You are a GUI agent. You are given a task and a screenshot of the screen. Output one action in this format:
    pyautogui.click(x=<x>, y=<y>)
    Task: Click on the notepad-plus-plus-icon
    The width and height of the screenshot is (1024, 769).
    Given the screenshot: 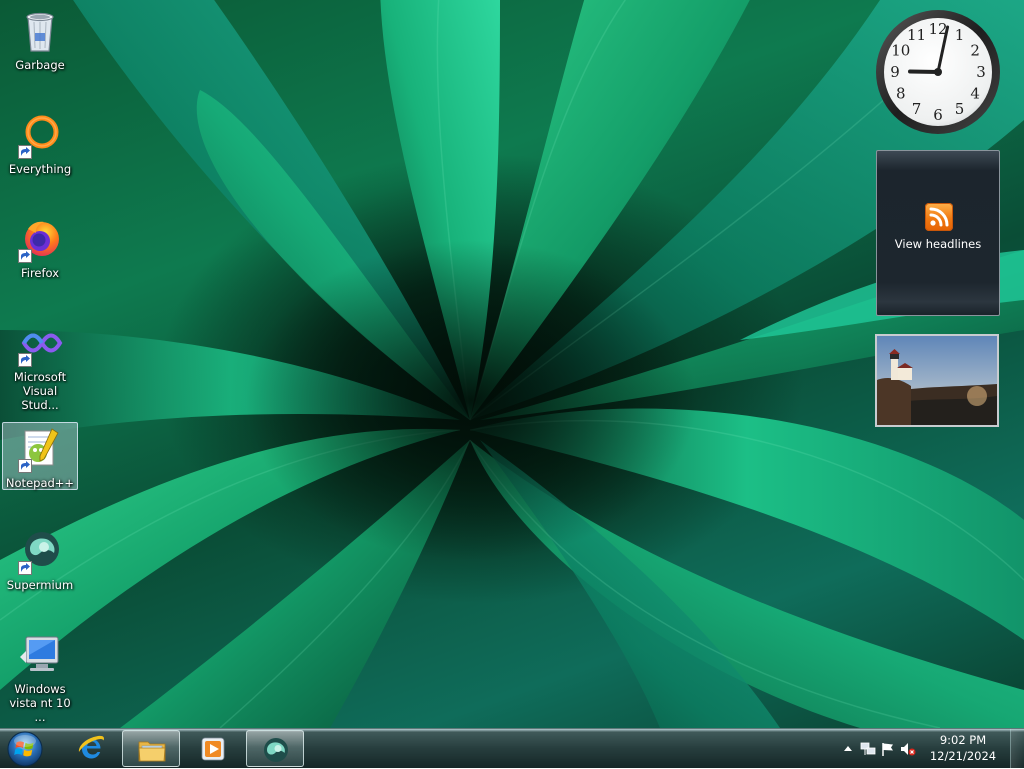 What is the action you would take?
    pyautogui.click(x=40, y=449)
    